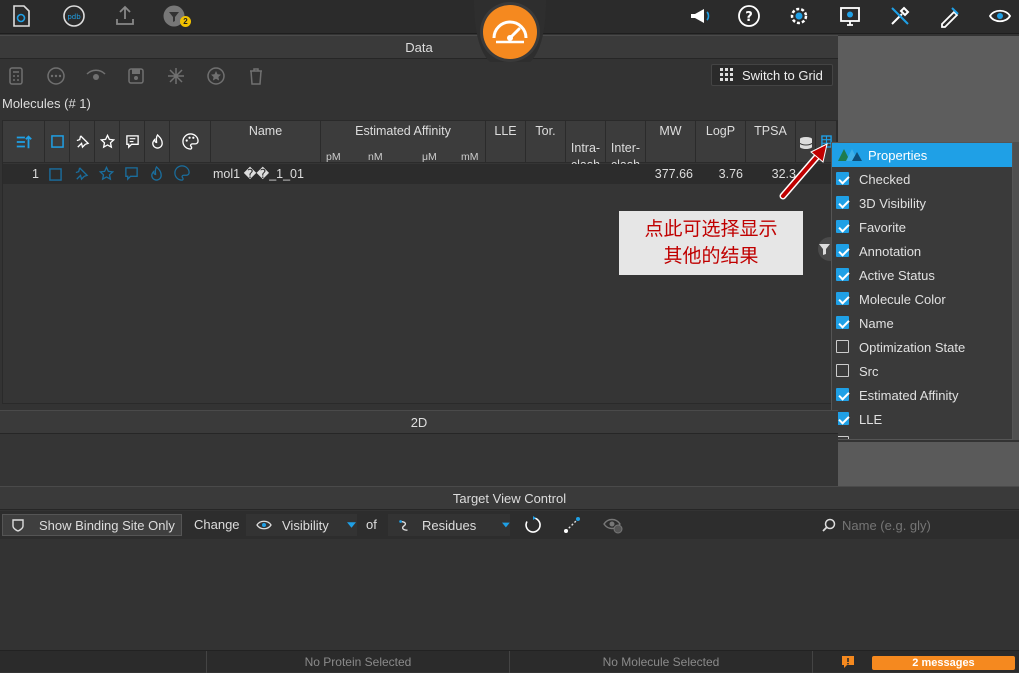 The image size is (1019, 673). I want to click on tor-column-header: Tor., so click(546, 142).